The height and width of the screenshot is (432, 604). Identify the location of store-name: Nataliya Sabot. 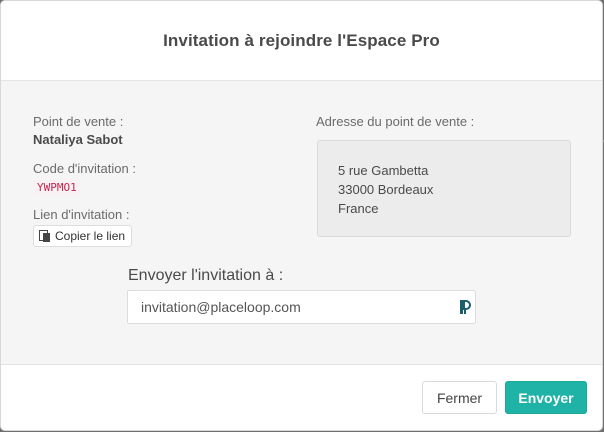
(78, 139).